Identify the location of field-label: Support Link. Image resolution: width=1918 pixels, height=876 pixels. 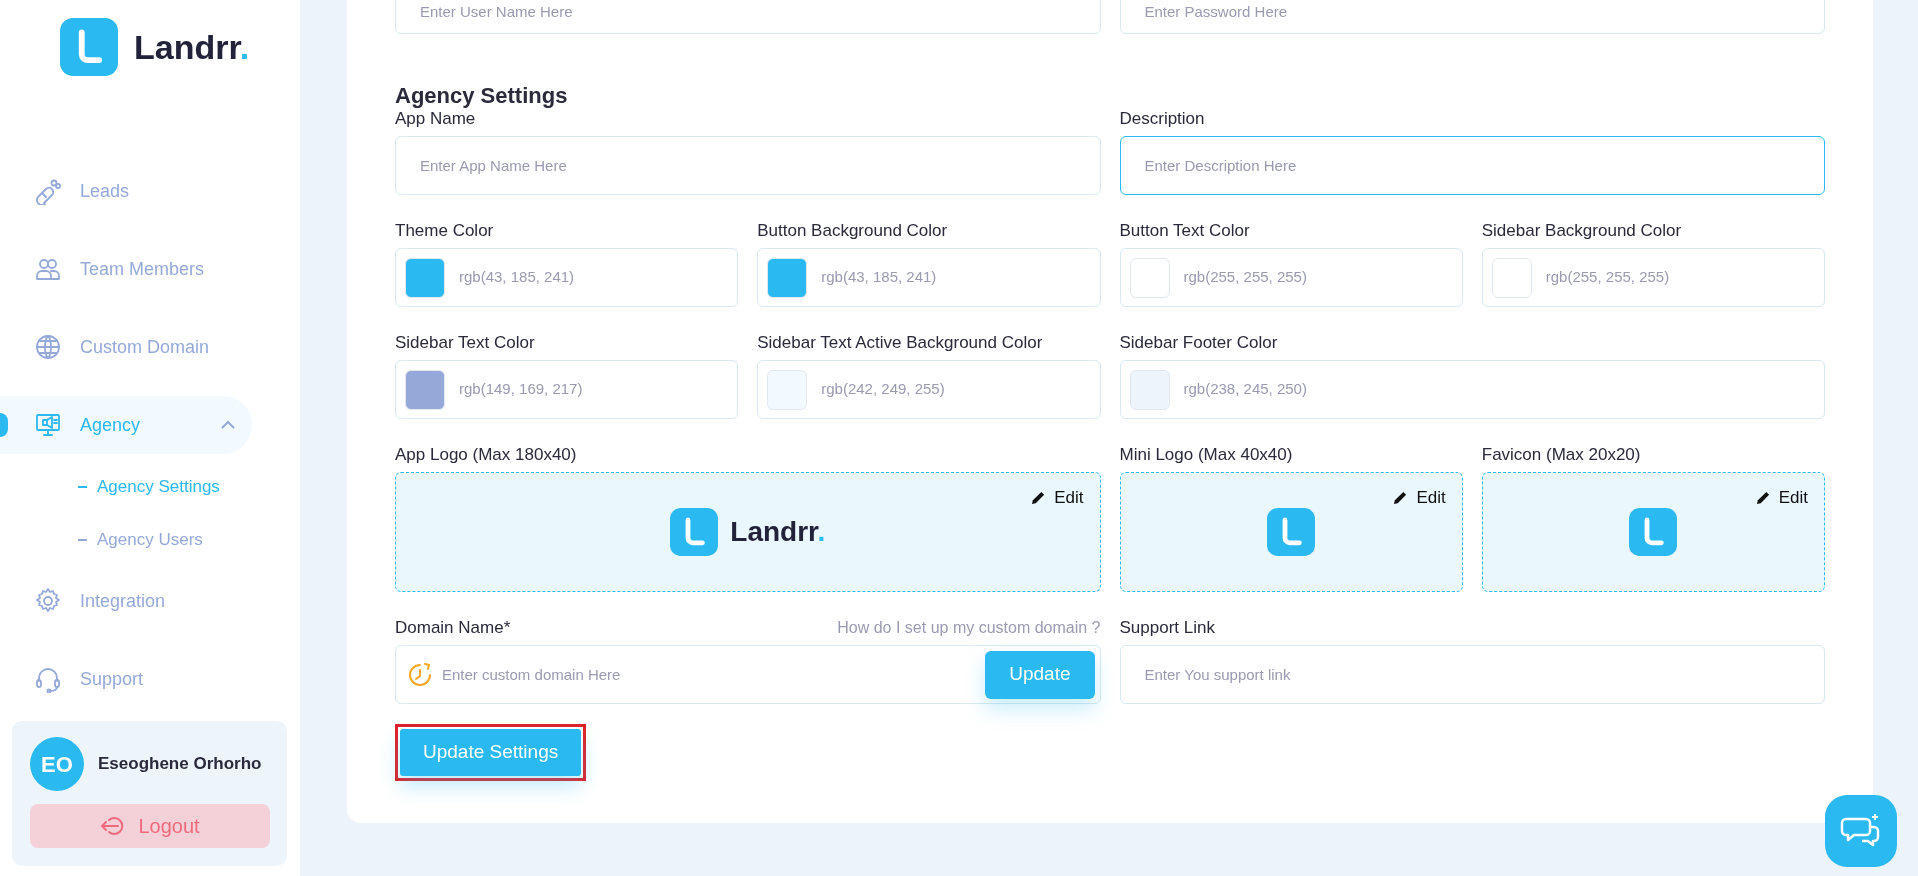
(1167, 628).